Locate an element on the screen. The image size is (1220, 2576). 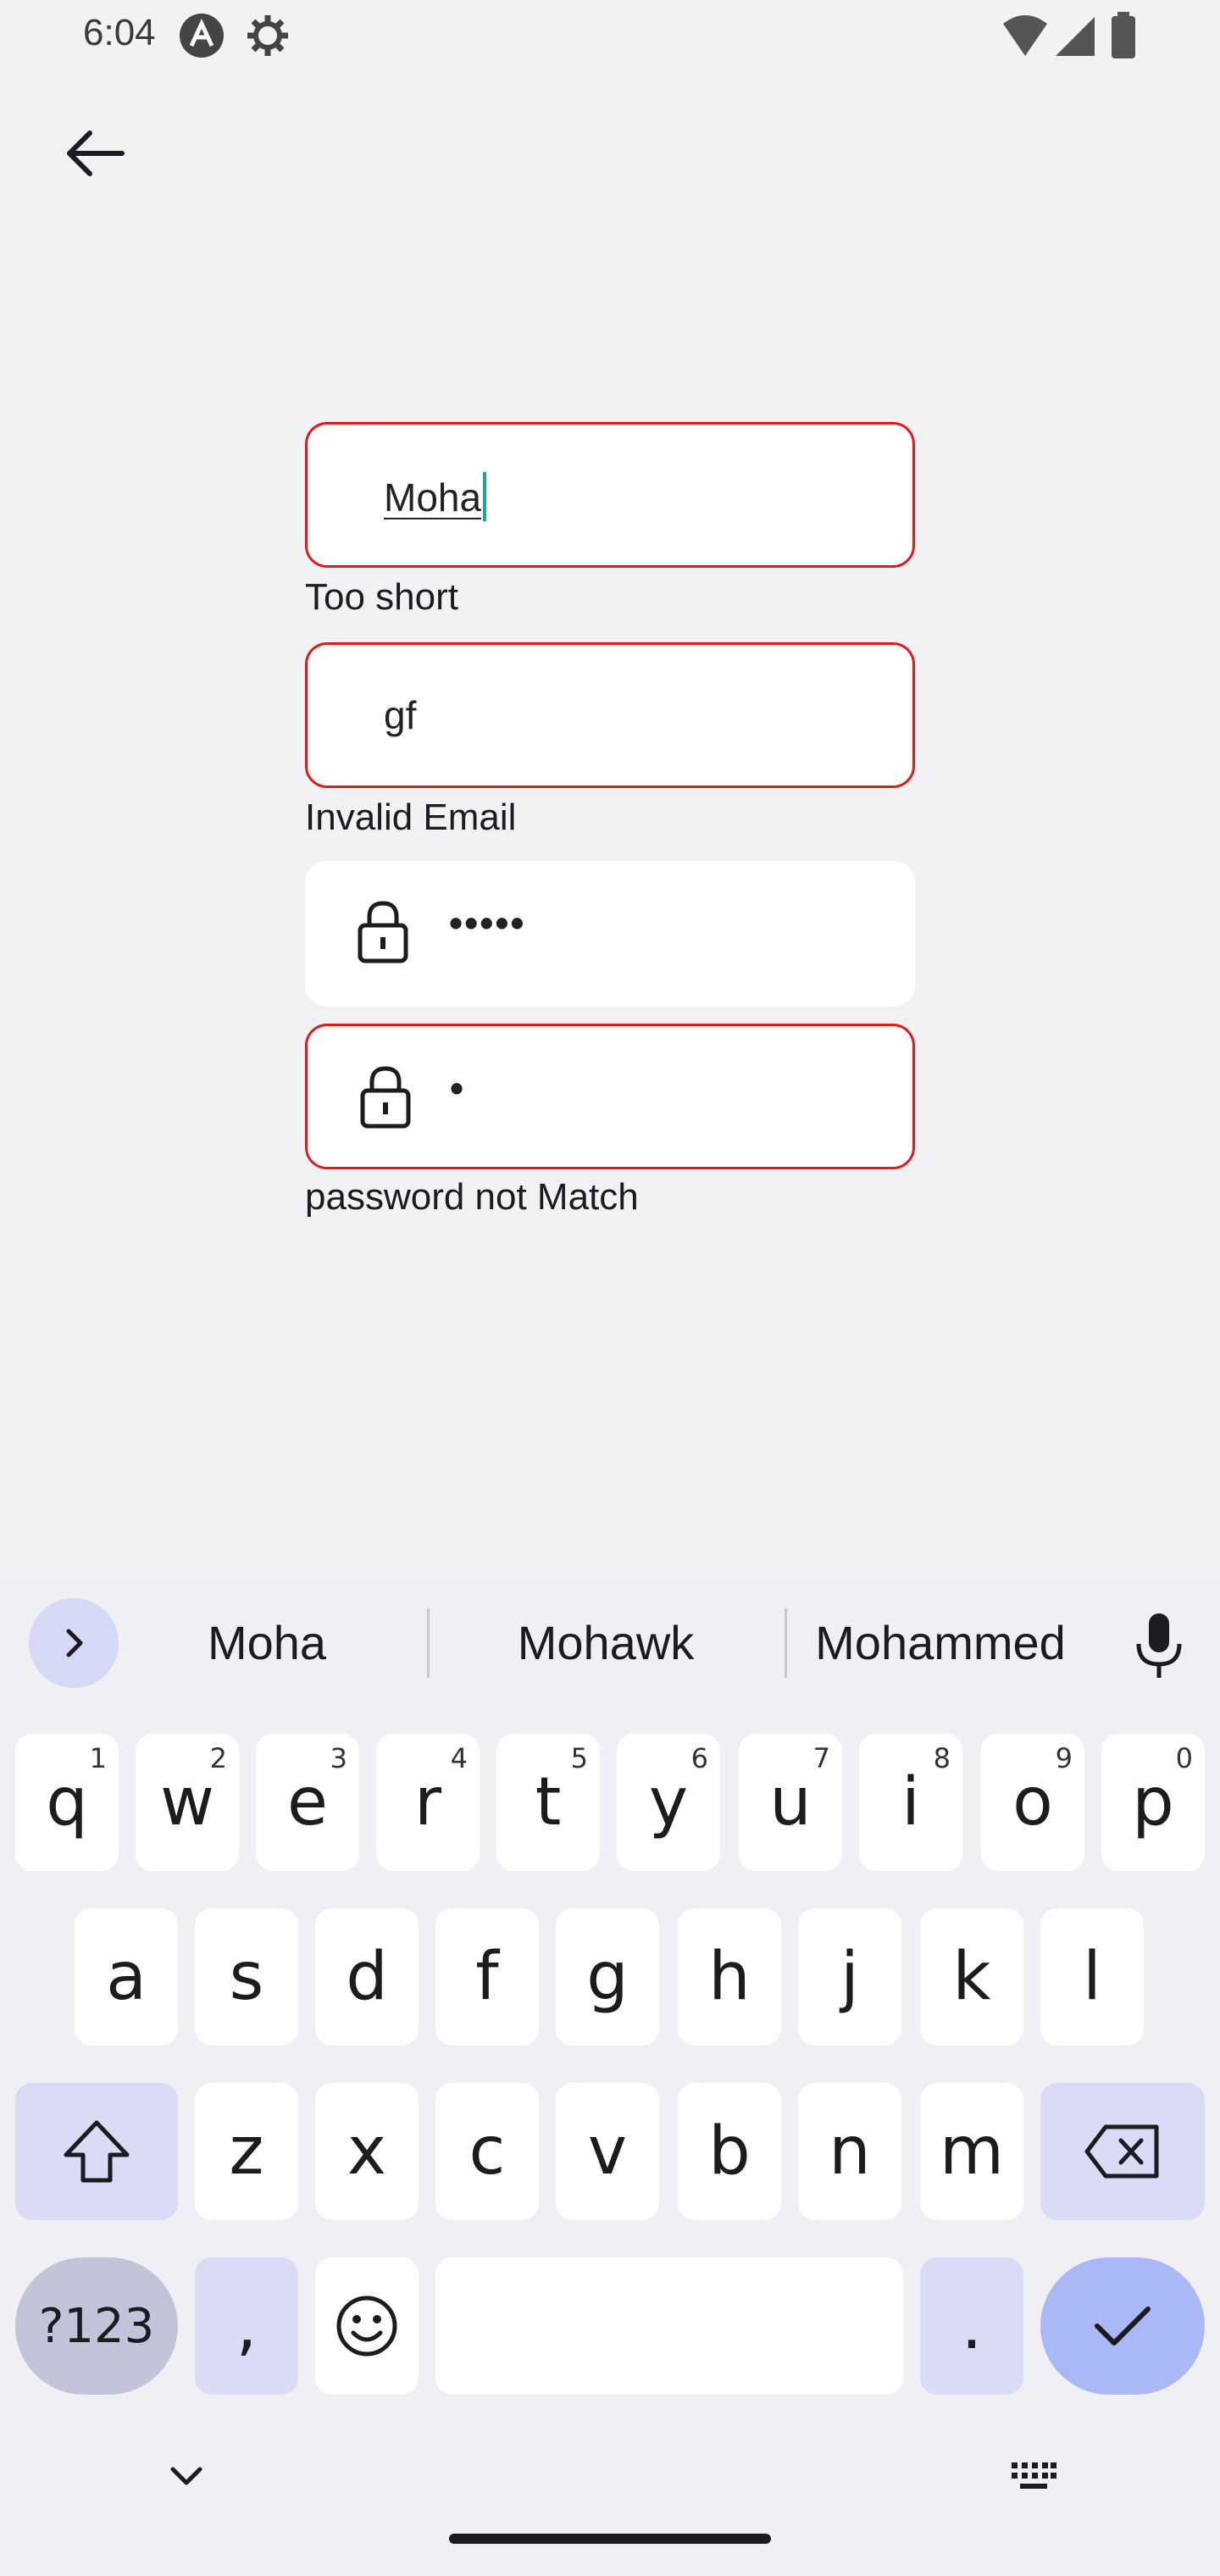
backspace-icon is located at coordinates (1121, 2151).